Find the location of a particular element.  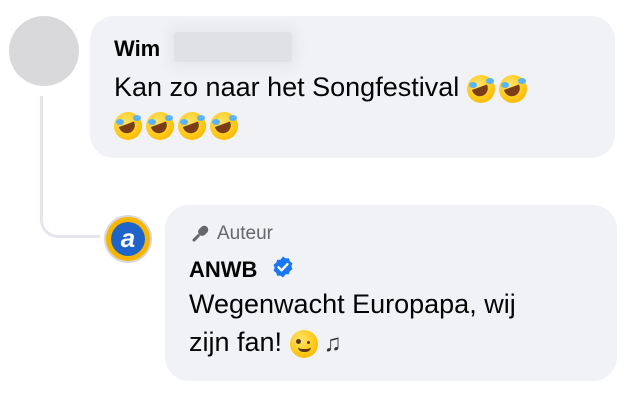

winking-face-emoji-icon is located at coordinates (303, 343).